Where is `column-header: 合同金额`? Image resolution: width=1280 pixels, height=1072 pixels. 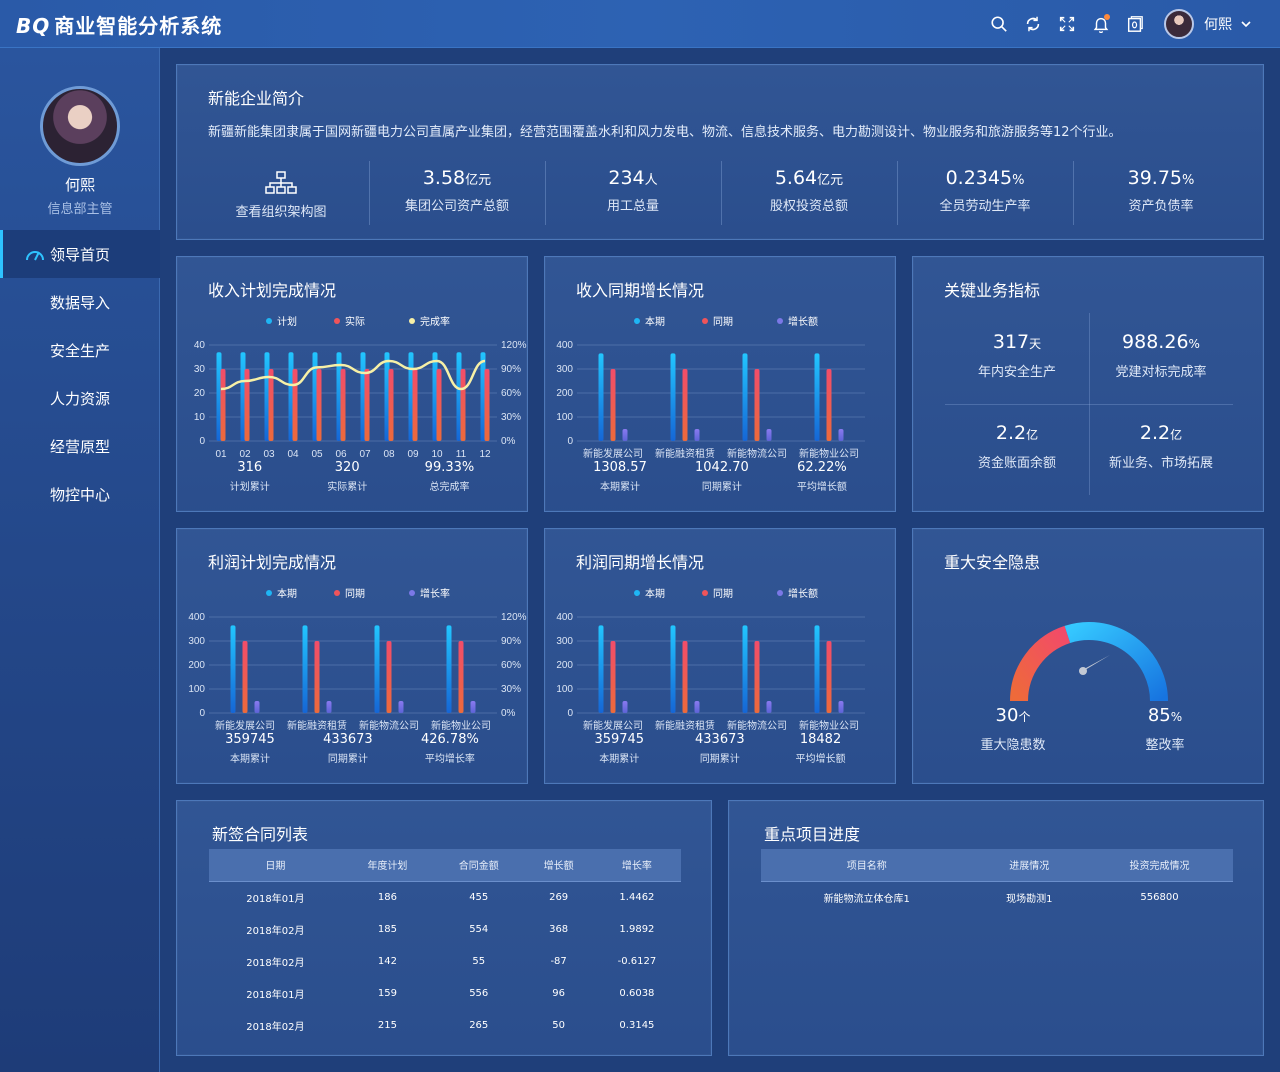
column-header: 合同金额 is located at coordinates (479, 865).